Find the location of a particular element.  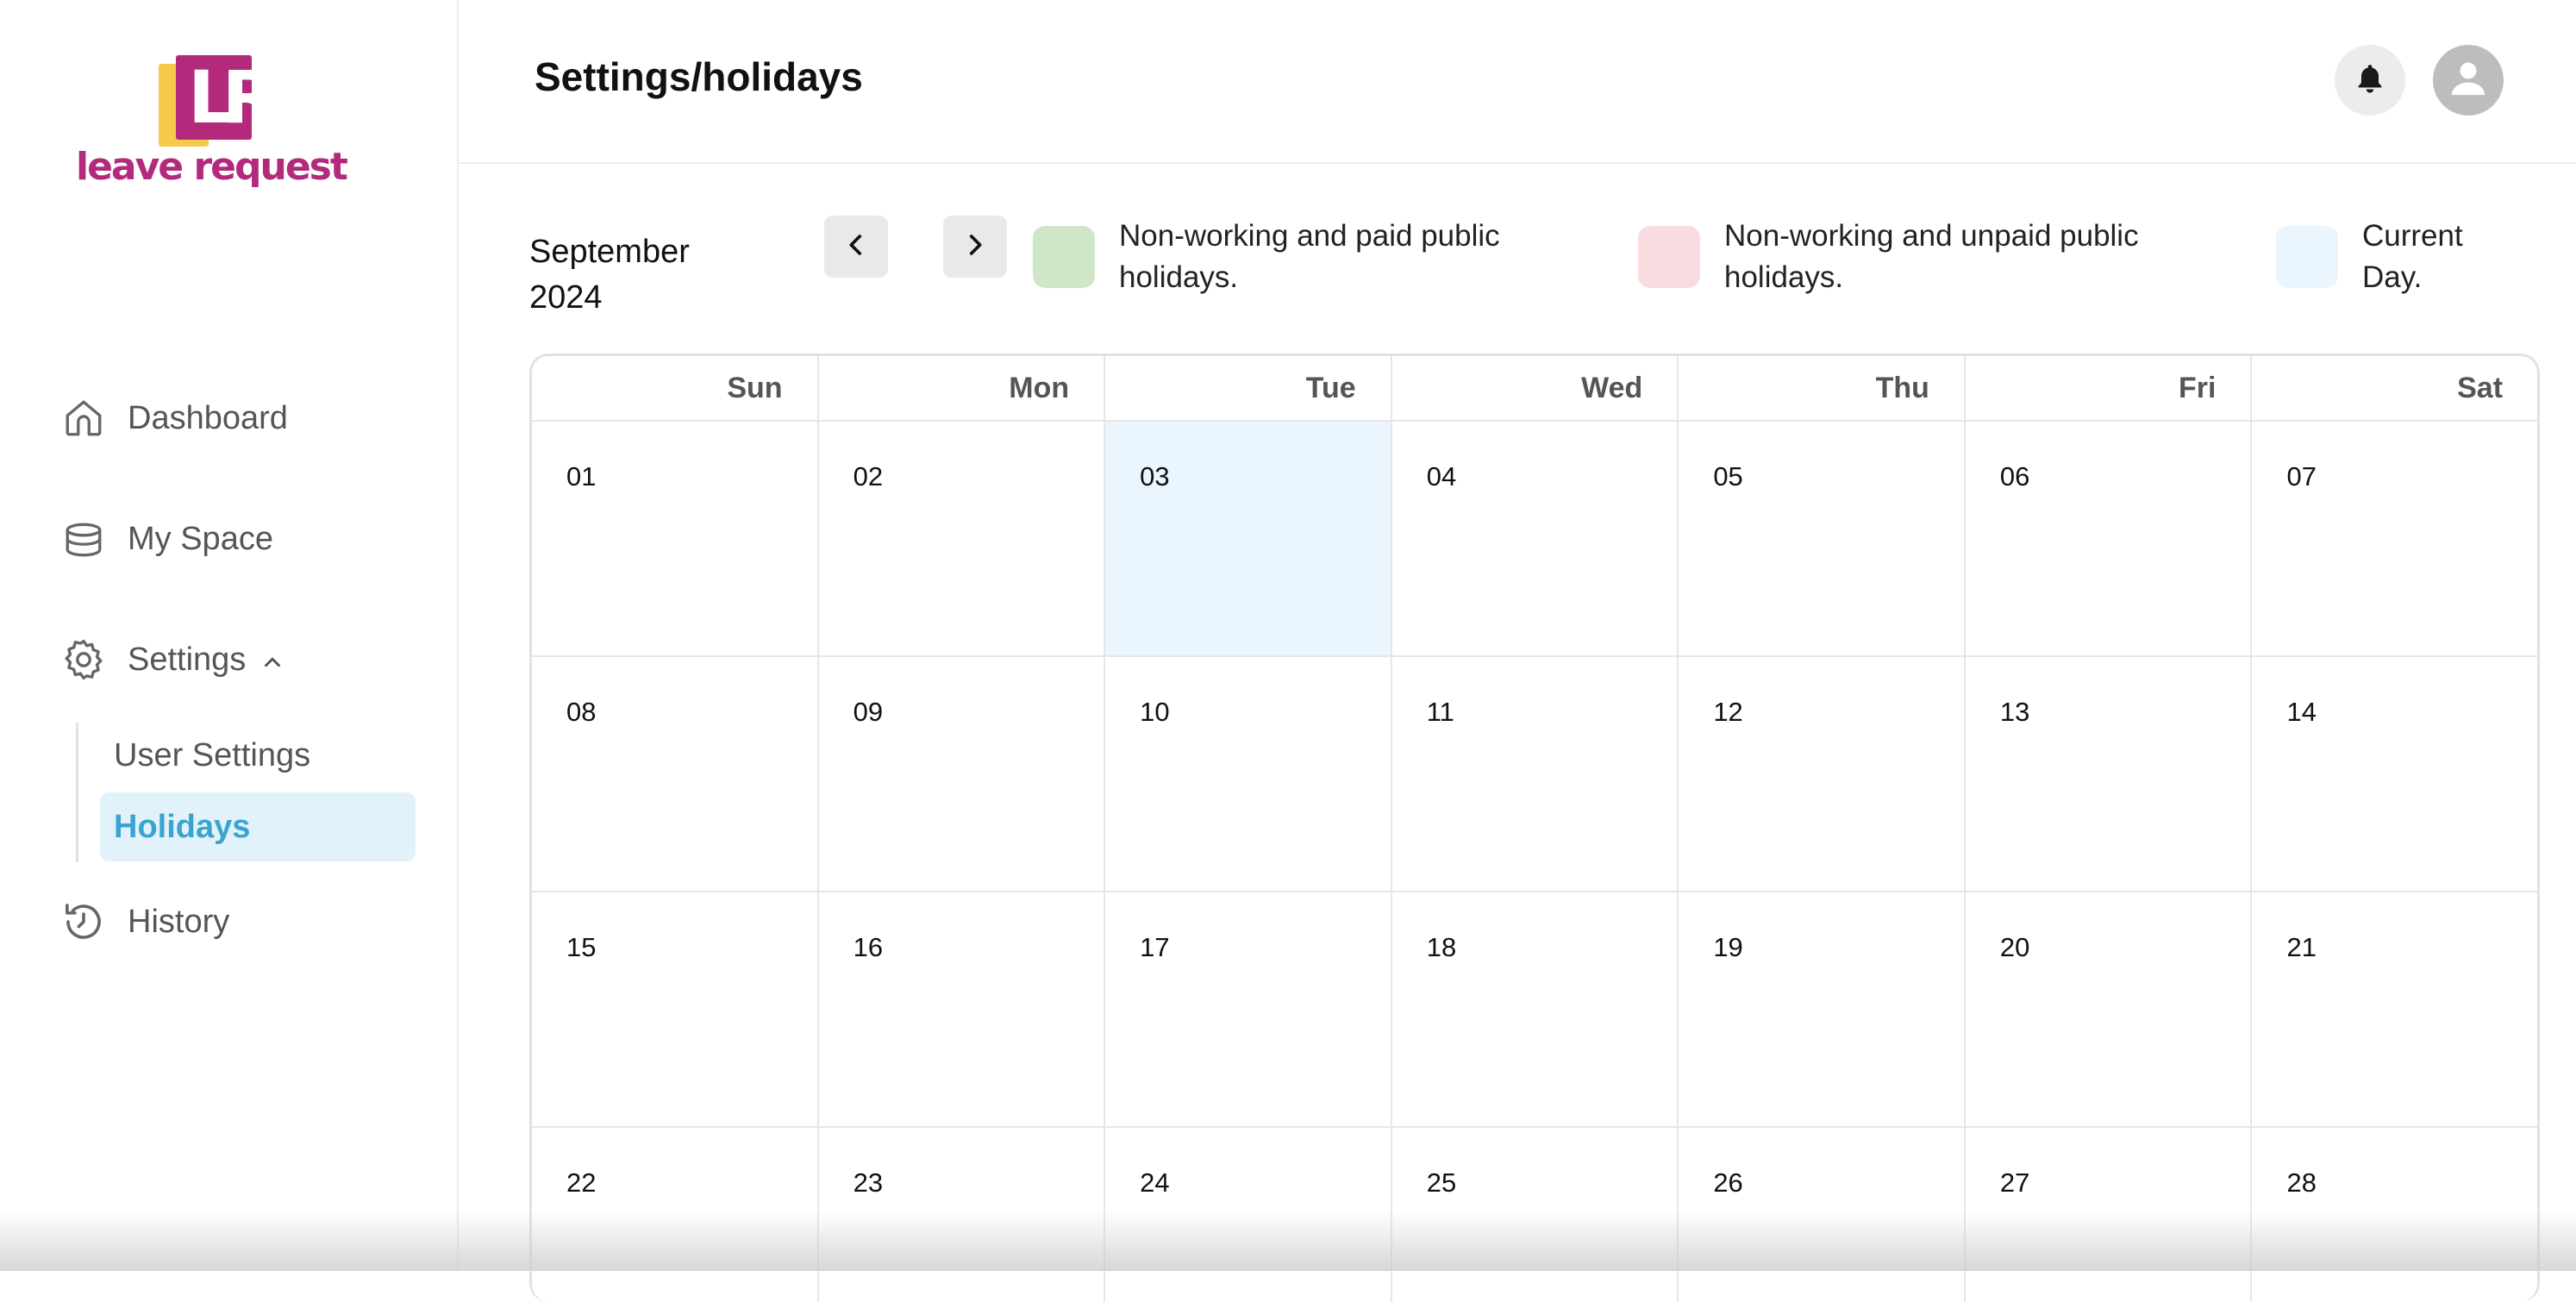

day-number: 03 is located at coordinates (1155, 476).